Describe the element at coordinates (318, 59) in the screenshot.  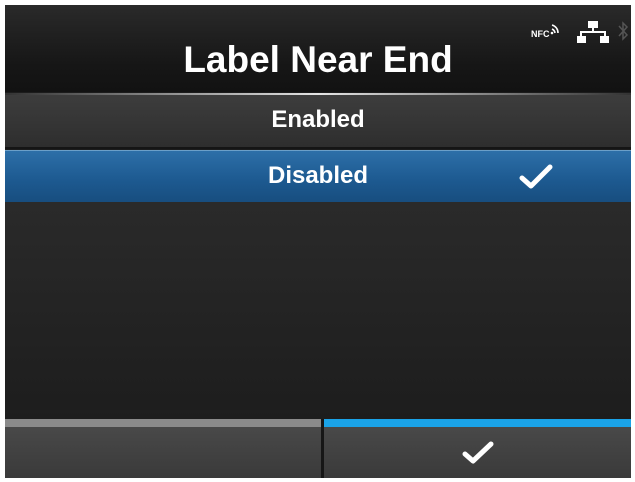
I see `page-title: Label Near End` at that location.